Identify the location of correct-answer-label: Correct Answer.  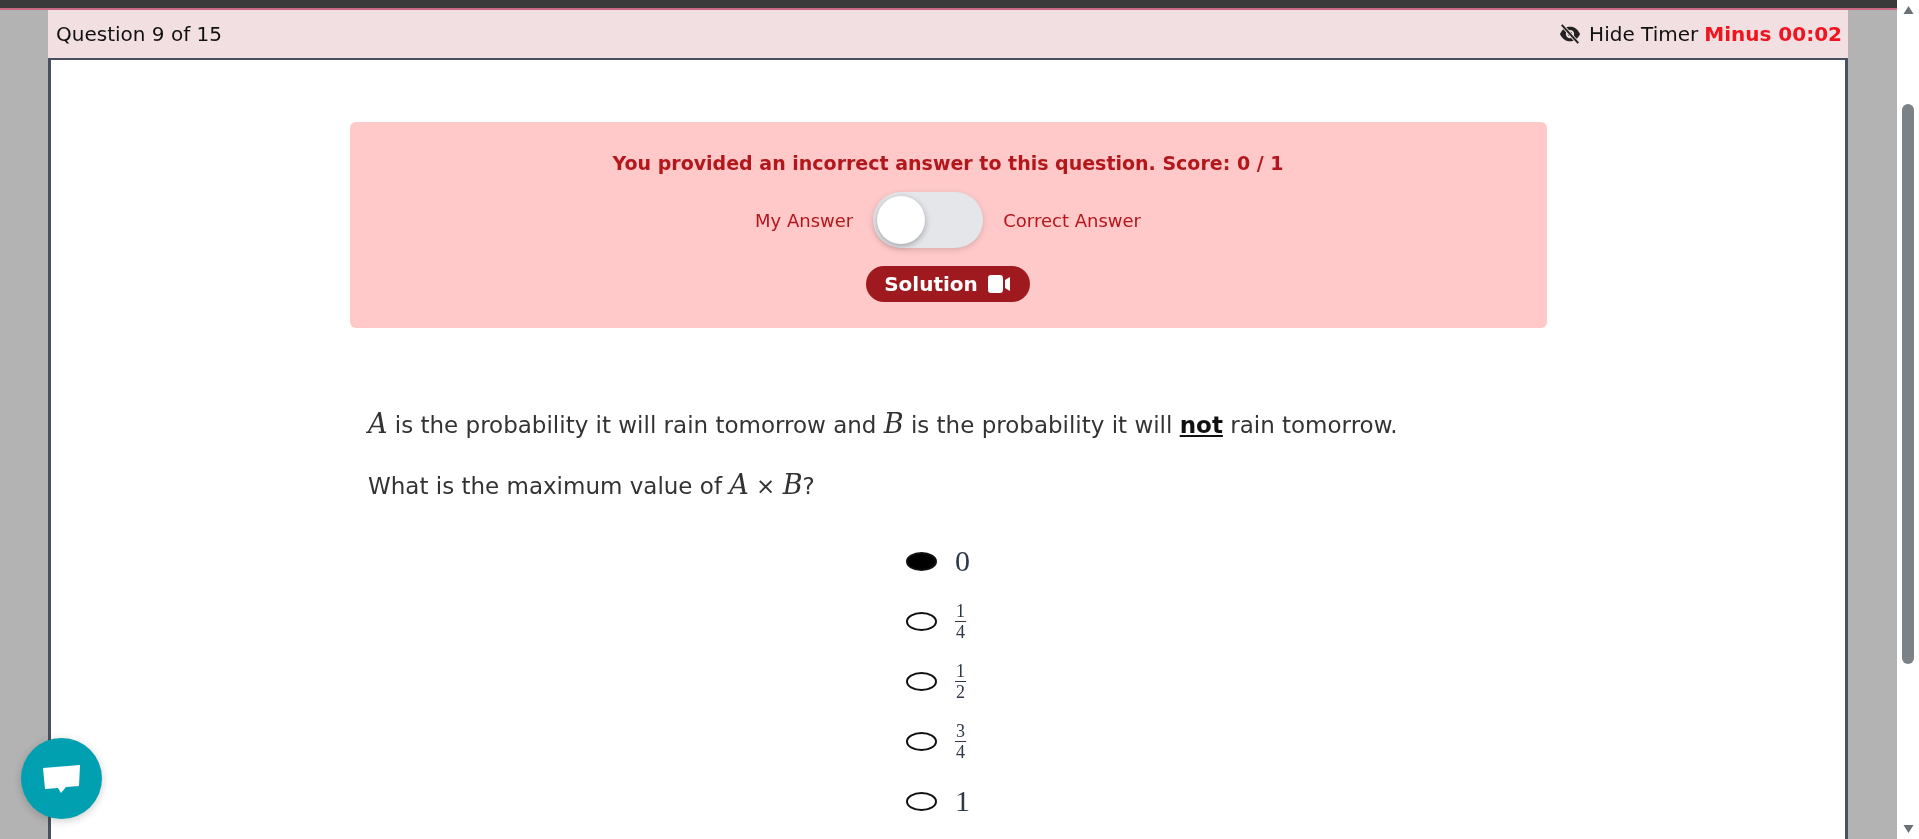
(1072, 220).